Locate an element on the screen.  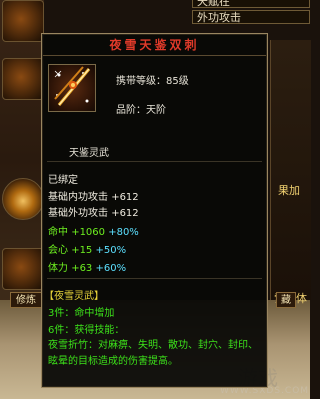
growth-stat-label: 命中 is located at coordinates (58, 232).